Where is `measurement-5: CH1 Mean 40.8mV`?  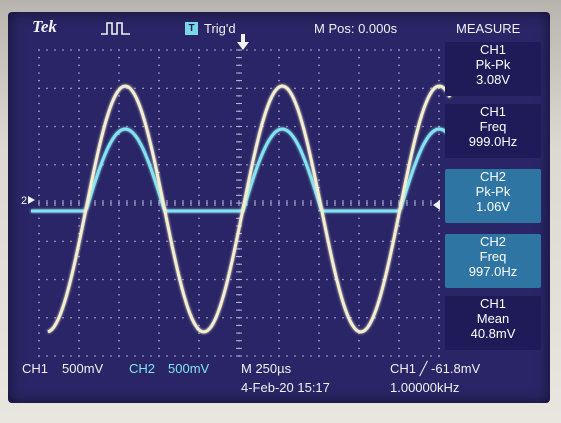
measurement-5: CH1 Mean 40.8mV is located at coordinates (493, 323).